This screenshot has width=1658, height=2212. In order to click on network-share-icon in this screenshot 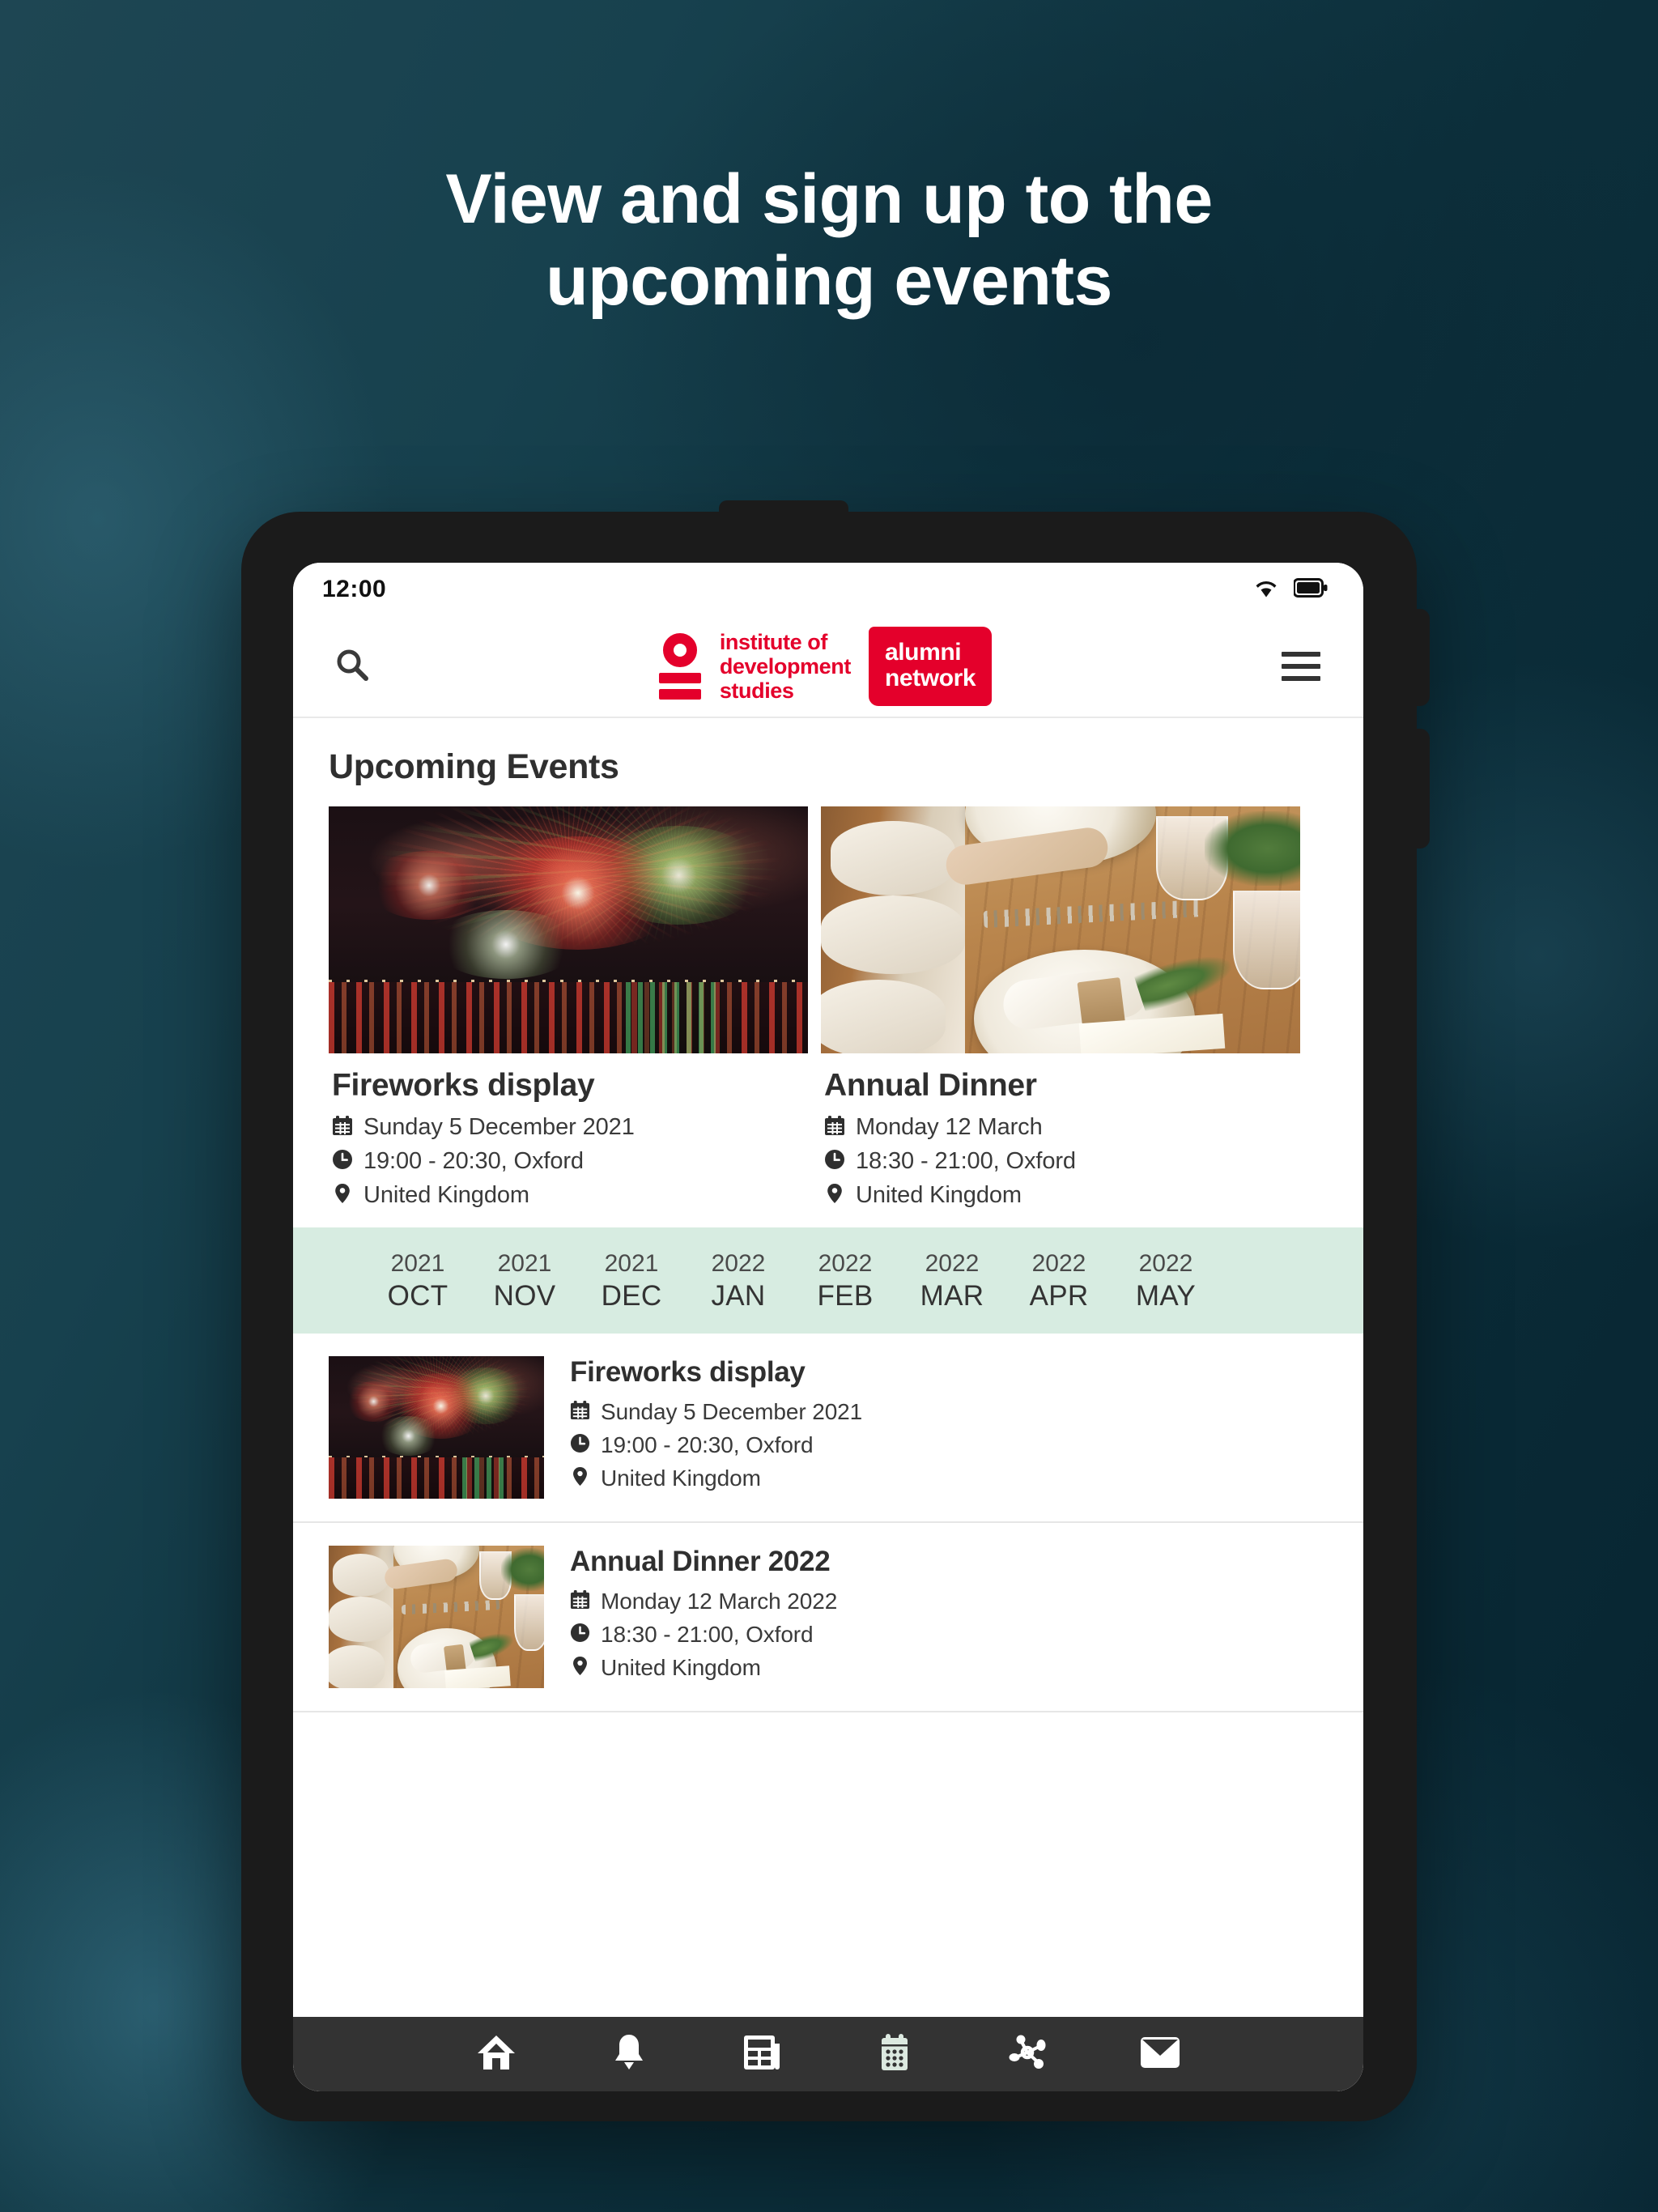, I will do `click(1027, 2054)`.